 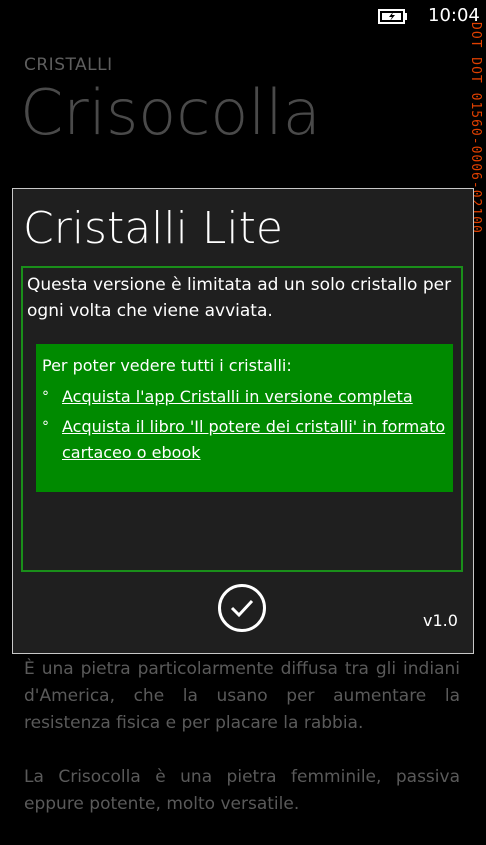 I want to click on section-label: CRISTALLI, so click(x=68, y=65).